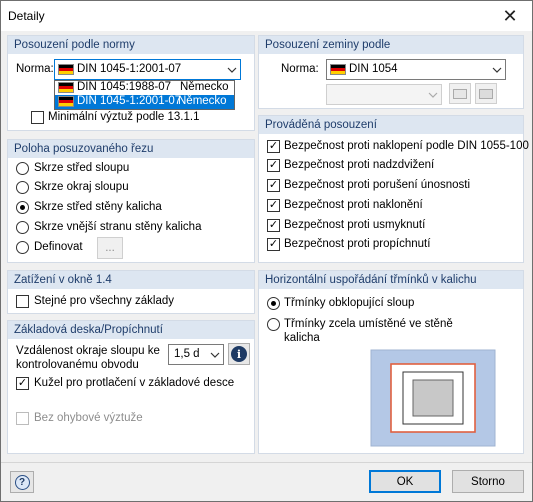  What do you see at coordinates (131, 330) in the screenshot?
I see `slab-panel-title: Základová deska/Propíchnutí` at bounding box center [131, 330].